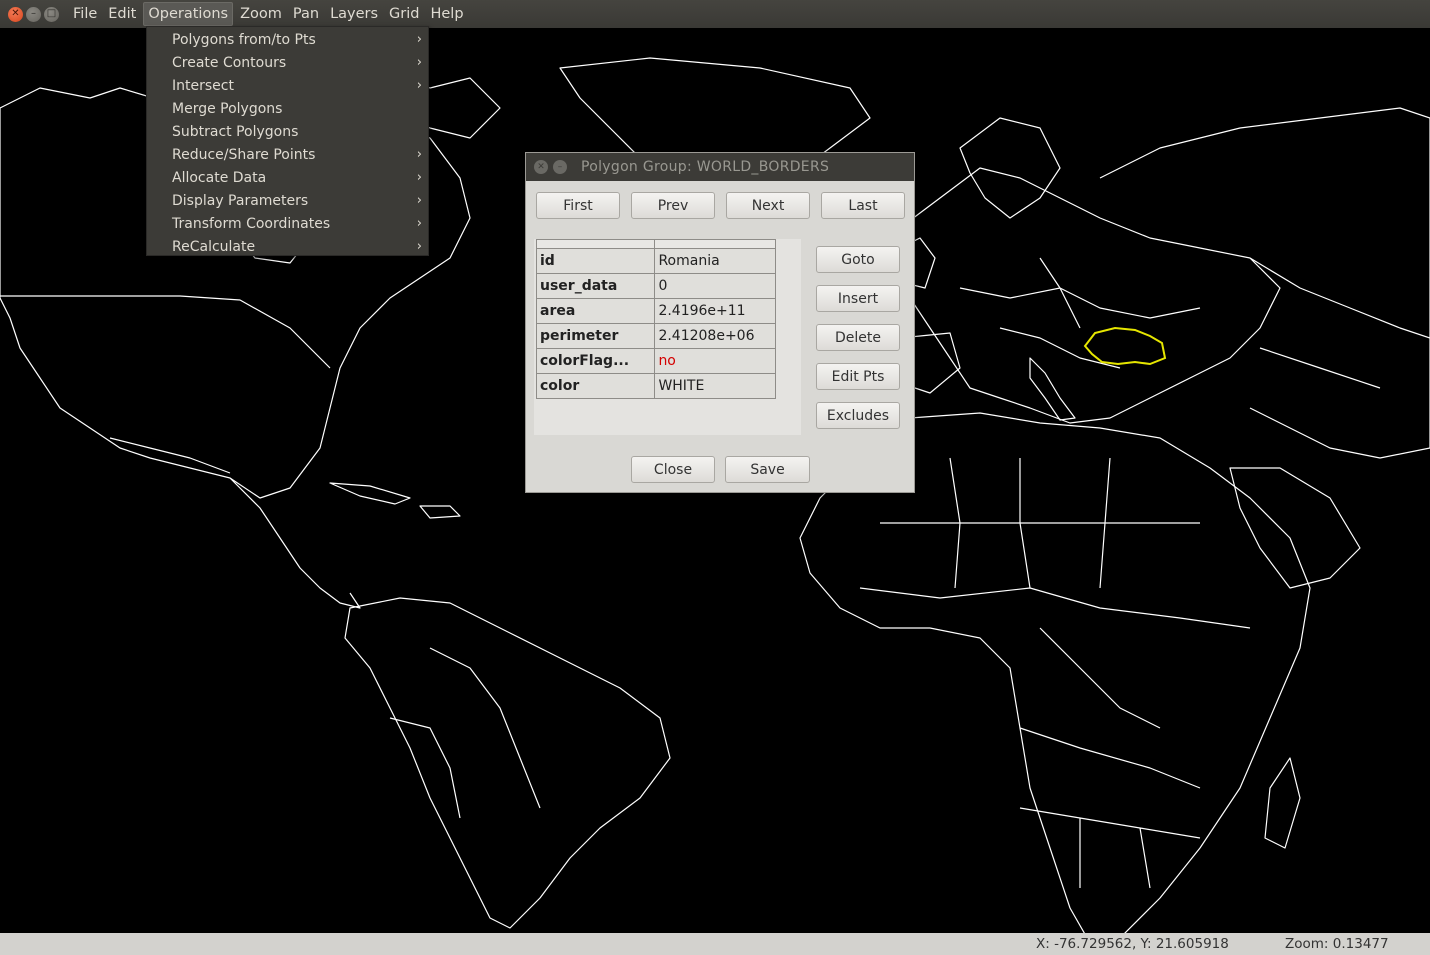 Image resolution: width=1430 pixels, height=955 pixels. I want to click on attr-key: id, so click(595, 261).